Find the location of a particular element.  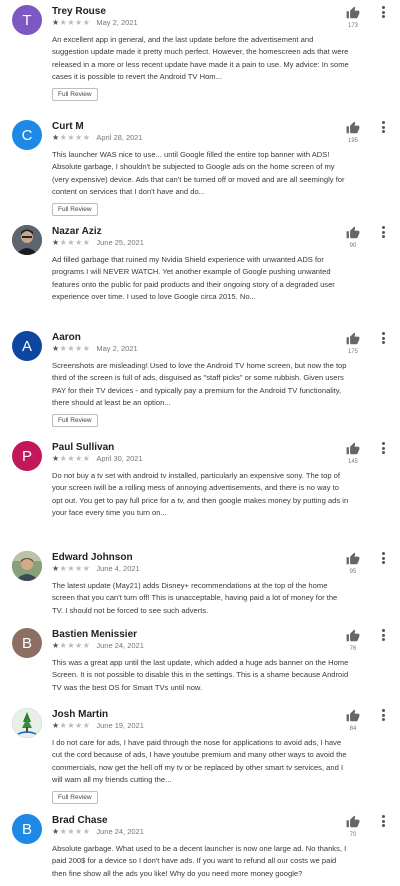

review-date: June 4, 2021 is located at coordinates (118, 568).